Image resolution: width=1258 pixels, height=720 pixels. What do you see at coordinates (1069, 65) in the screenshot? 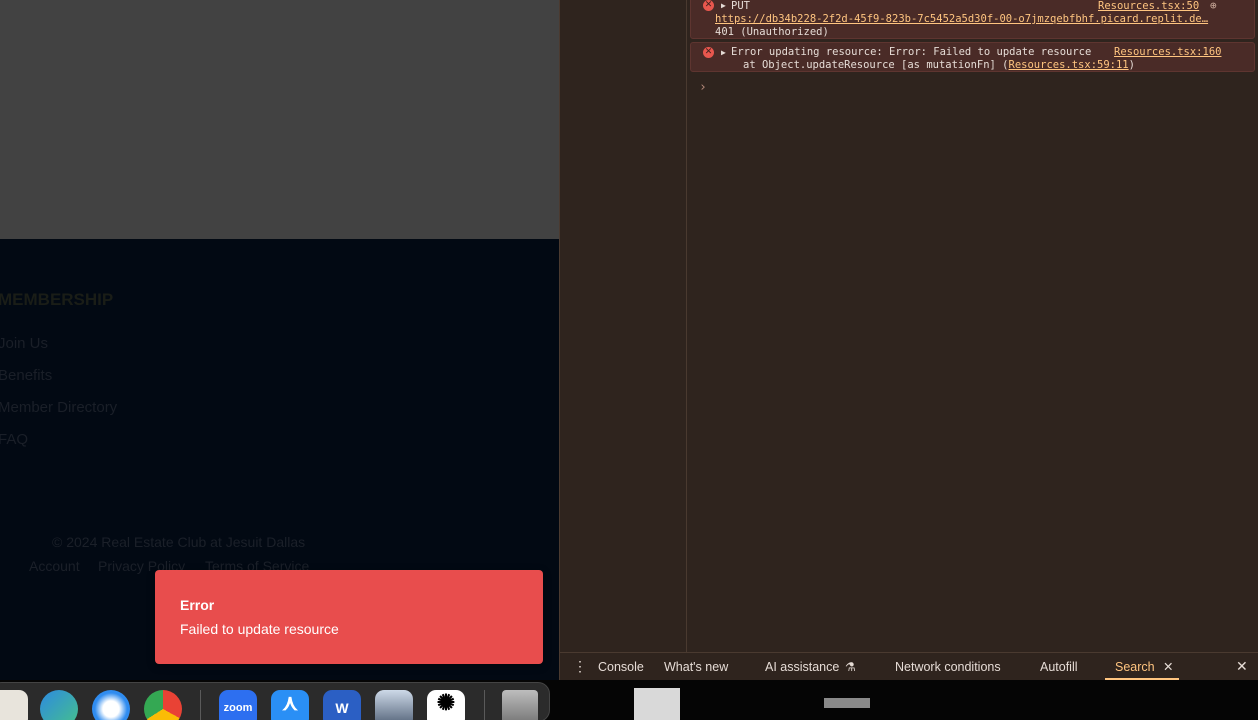
I see `stack-source-link: Resources.tsx:59:11` at bounding box center [1069, 65].